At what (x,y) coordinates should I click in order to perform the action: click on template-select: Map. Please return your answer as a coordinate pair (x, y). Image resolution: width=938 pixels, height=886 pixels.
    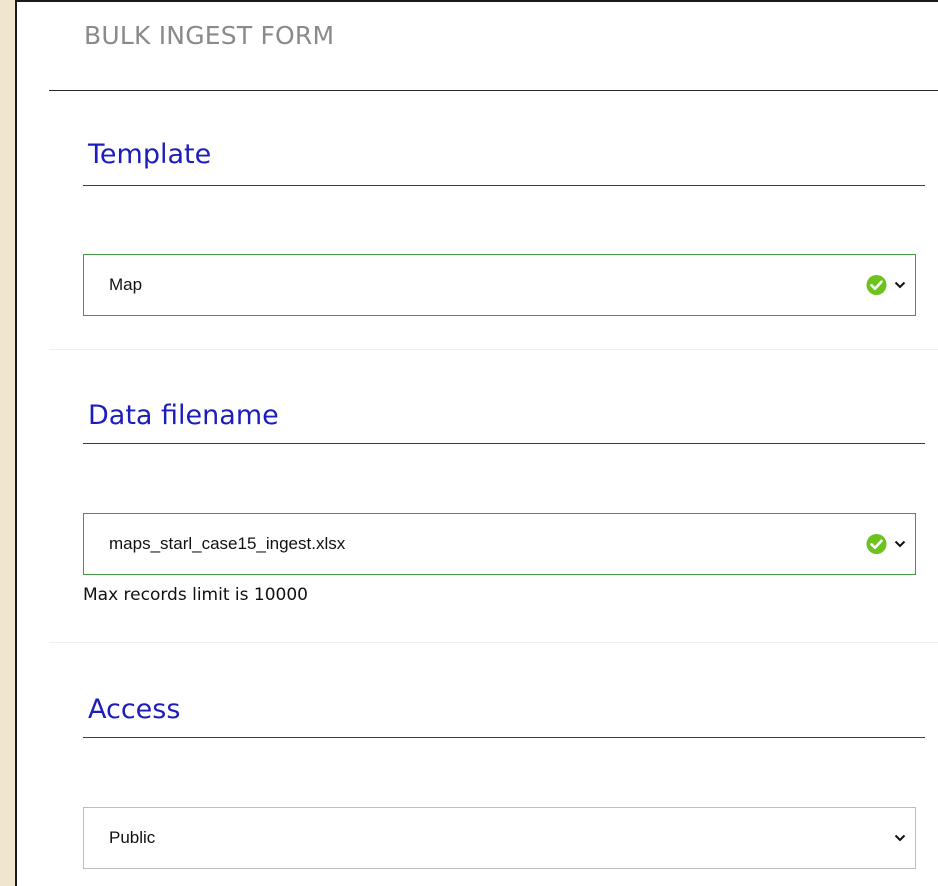
    Looking at the image, I should click on (499, 285).